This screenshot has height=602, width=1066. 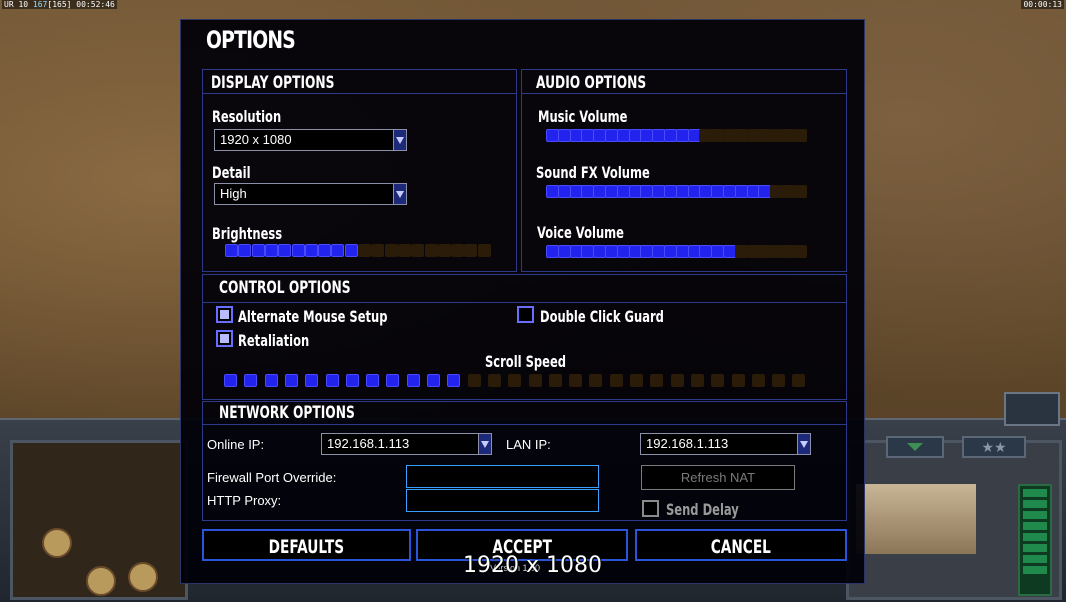 I want to click on double-click-guard-checkbox, so click(x=525, y=314).